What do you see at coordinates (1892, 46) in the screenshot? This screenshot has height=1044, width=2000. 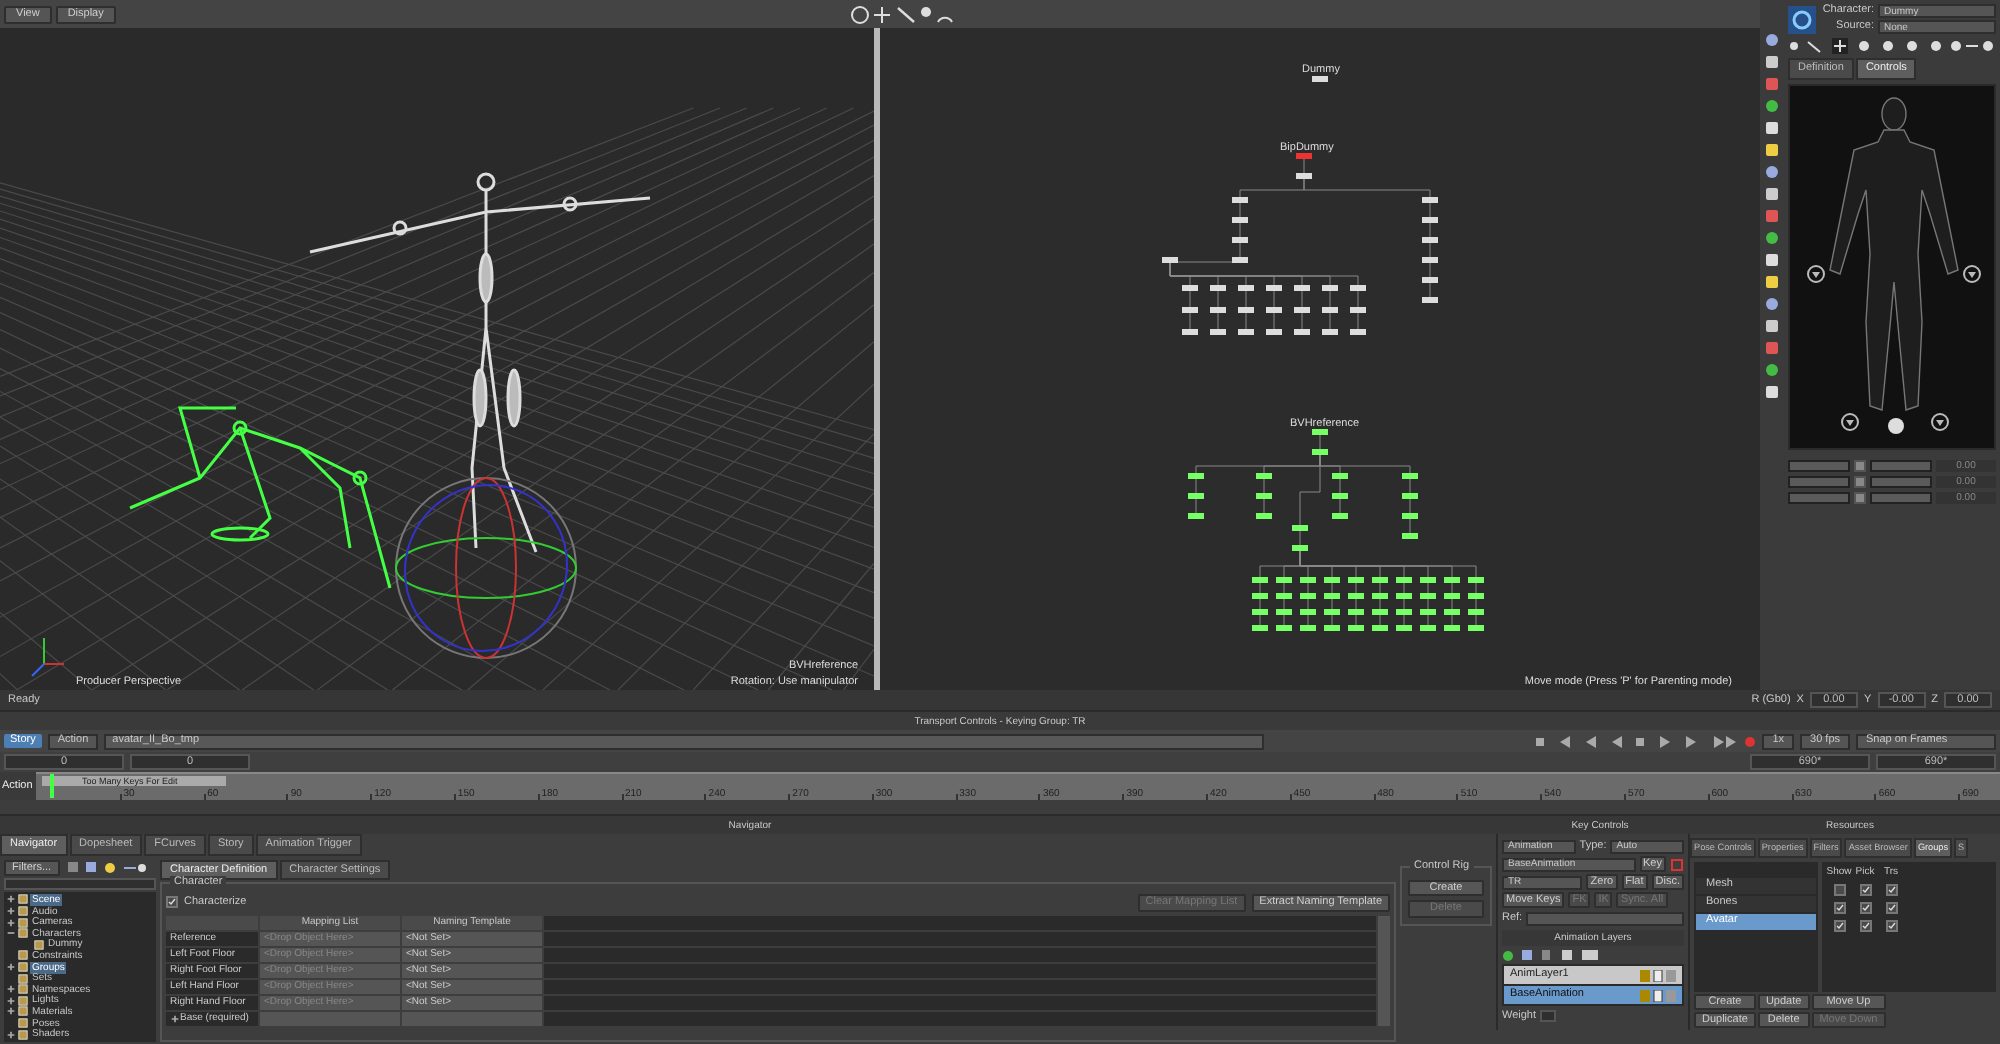 I see `pose-toolbar-icon` at bounding box center [1892, 46].